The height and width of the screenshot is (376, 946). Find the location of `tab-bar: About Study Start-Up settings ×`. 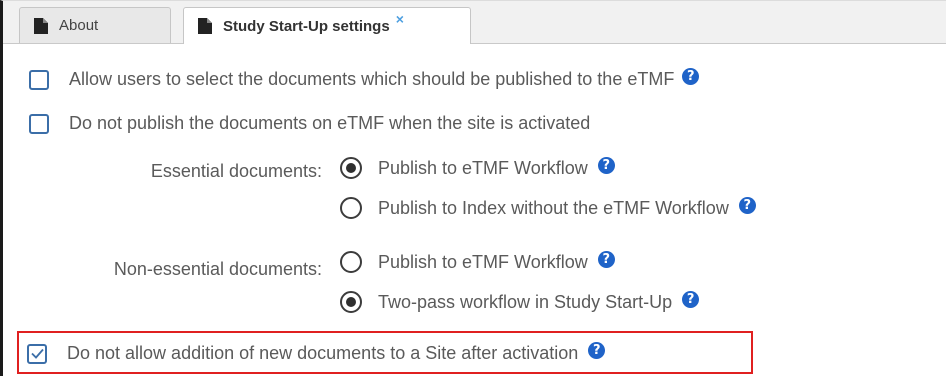

tab-bar: About Study Start-Up settings × is located at coordinates (474, 22).